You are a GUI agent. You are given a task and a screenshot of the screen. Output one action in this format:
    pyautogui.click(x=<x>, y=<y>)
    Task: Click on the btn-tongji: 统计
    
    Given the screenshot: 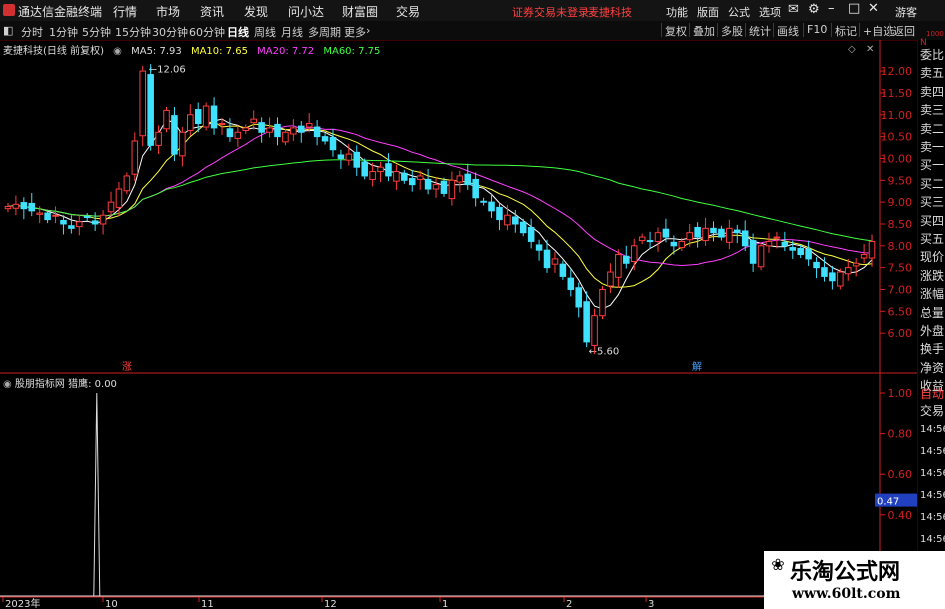 What is the action you would take?
    pyautogui.click(x=758, y=30)
    